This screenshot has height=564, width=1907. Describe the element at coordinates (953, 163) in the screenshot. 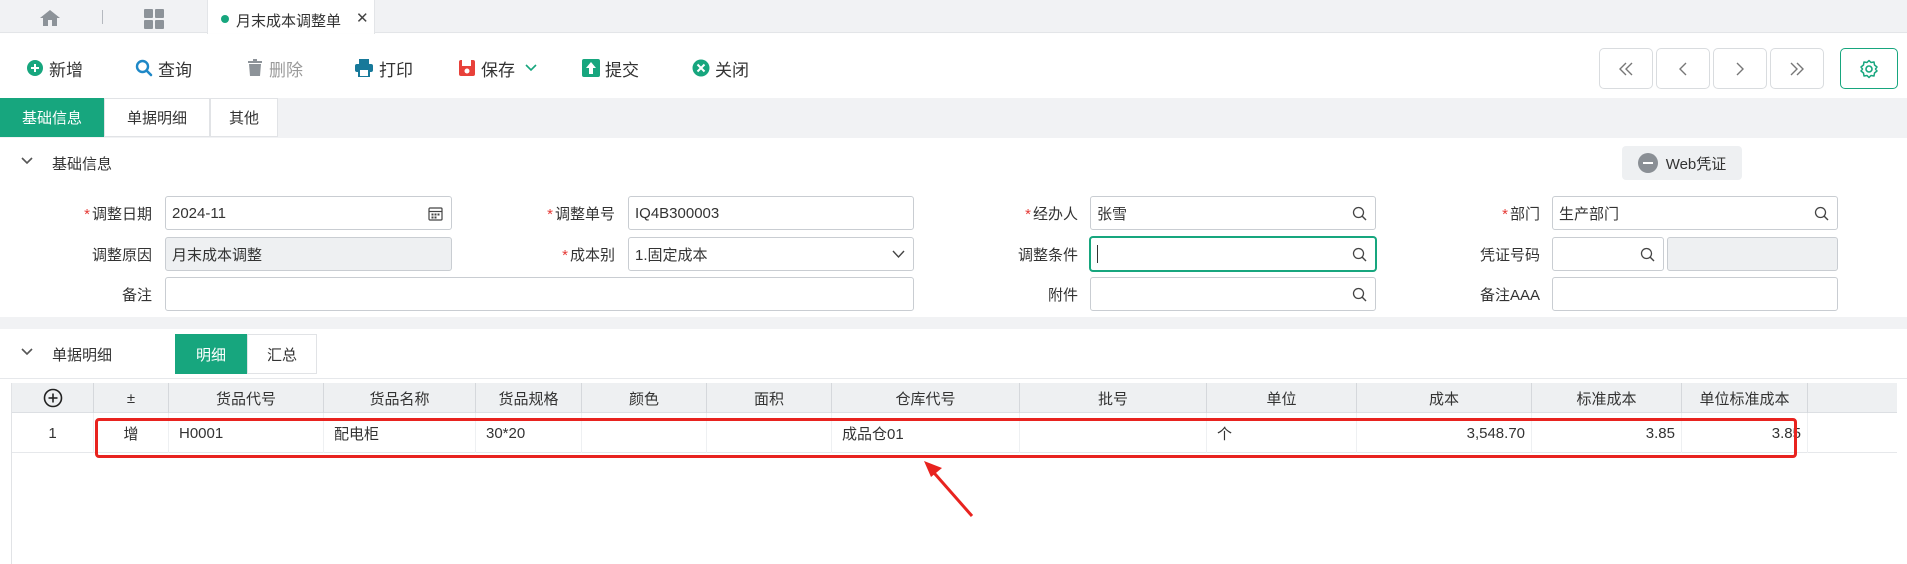

I see `basic-info-header: 基础信息` at that location.